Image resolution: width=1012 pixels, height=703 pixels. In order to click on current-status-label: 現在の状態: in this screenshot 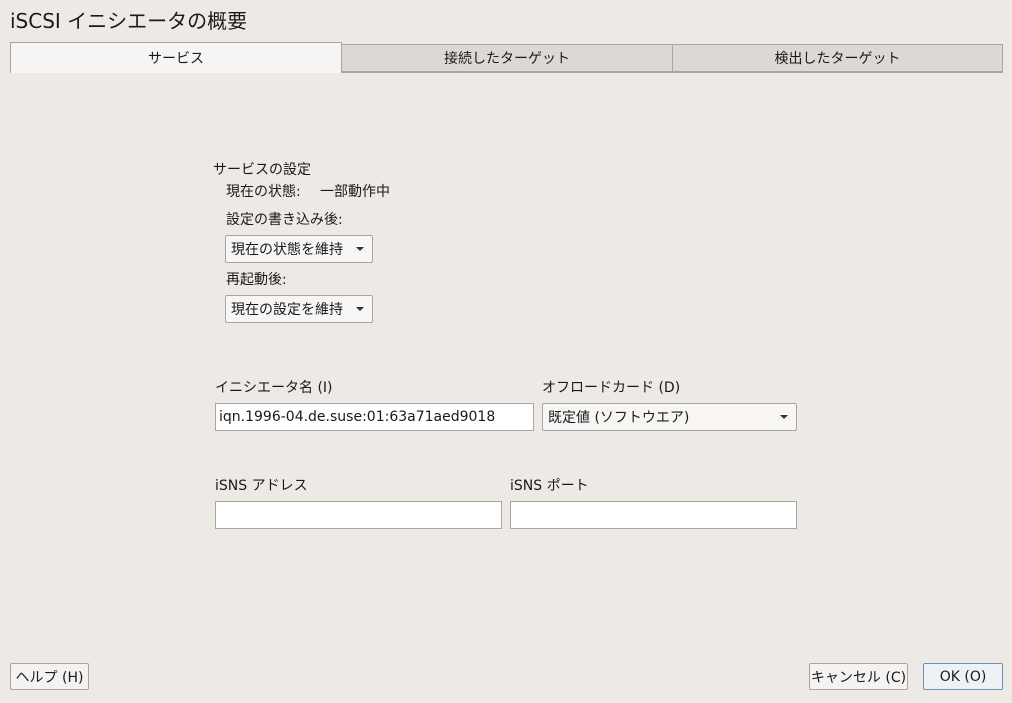, I will do `click(263, 192)`.